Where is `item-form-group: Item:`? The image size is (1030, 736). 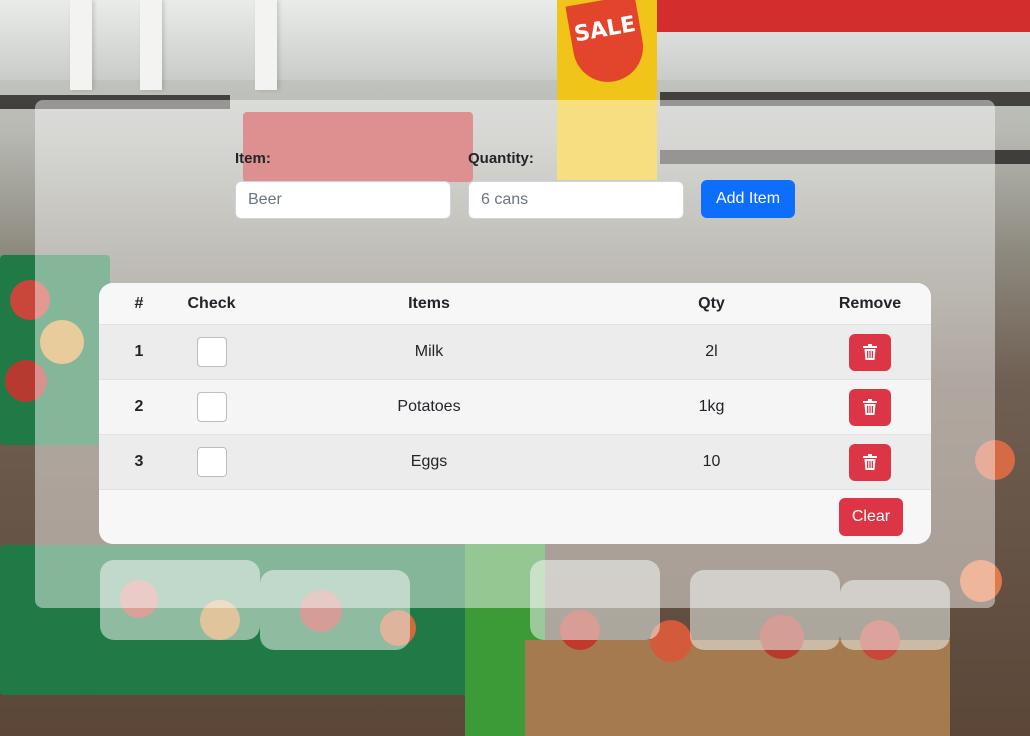 item-form-group: Item: is located at coordinates (253, 158).